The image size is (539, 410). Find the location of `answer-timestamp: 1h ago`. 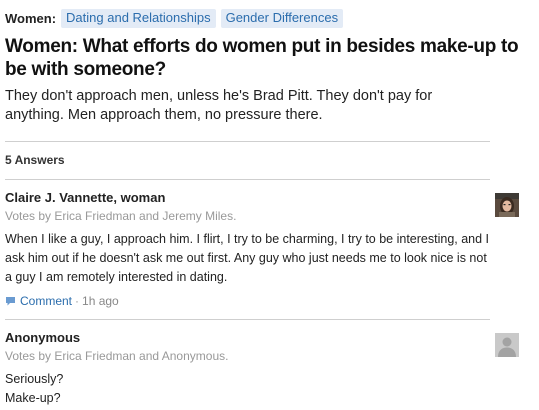

answer-timestamp: 1h ago is located at coordinates (100, 301).